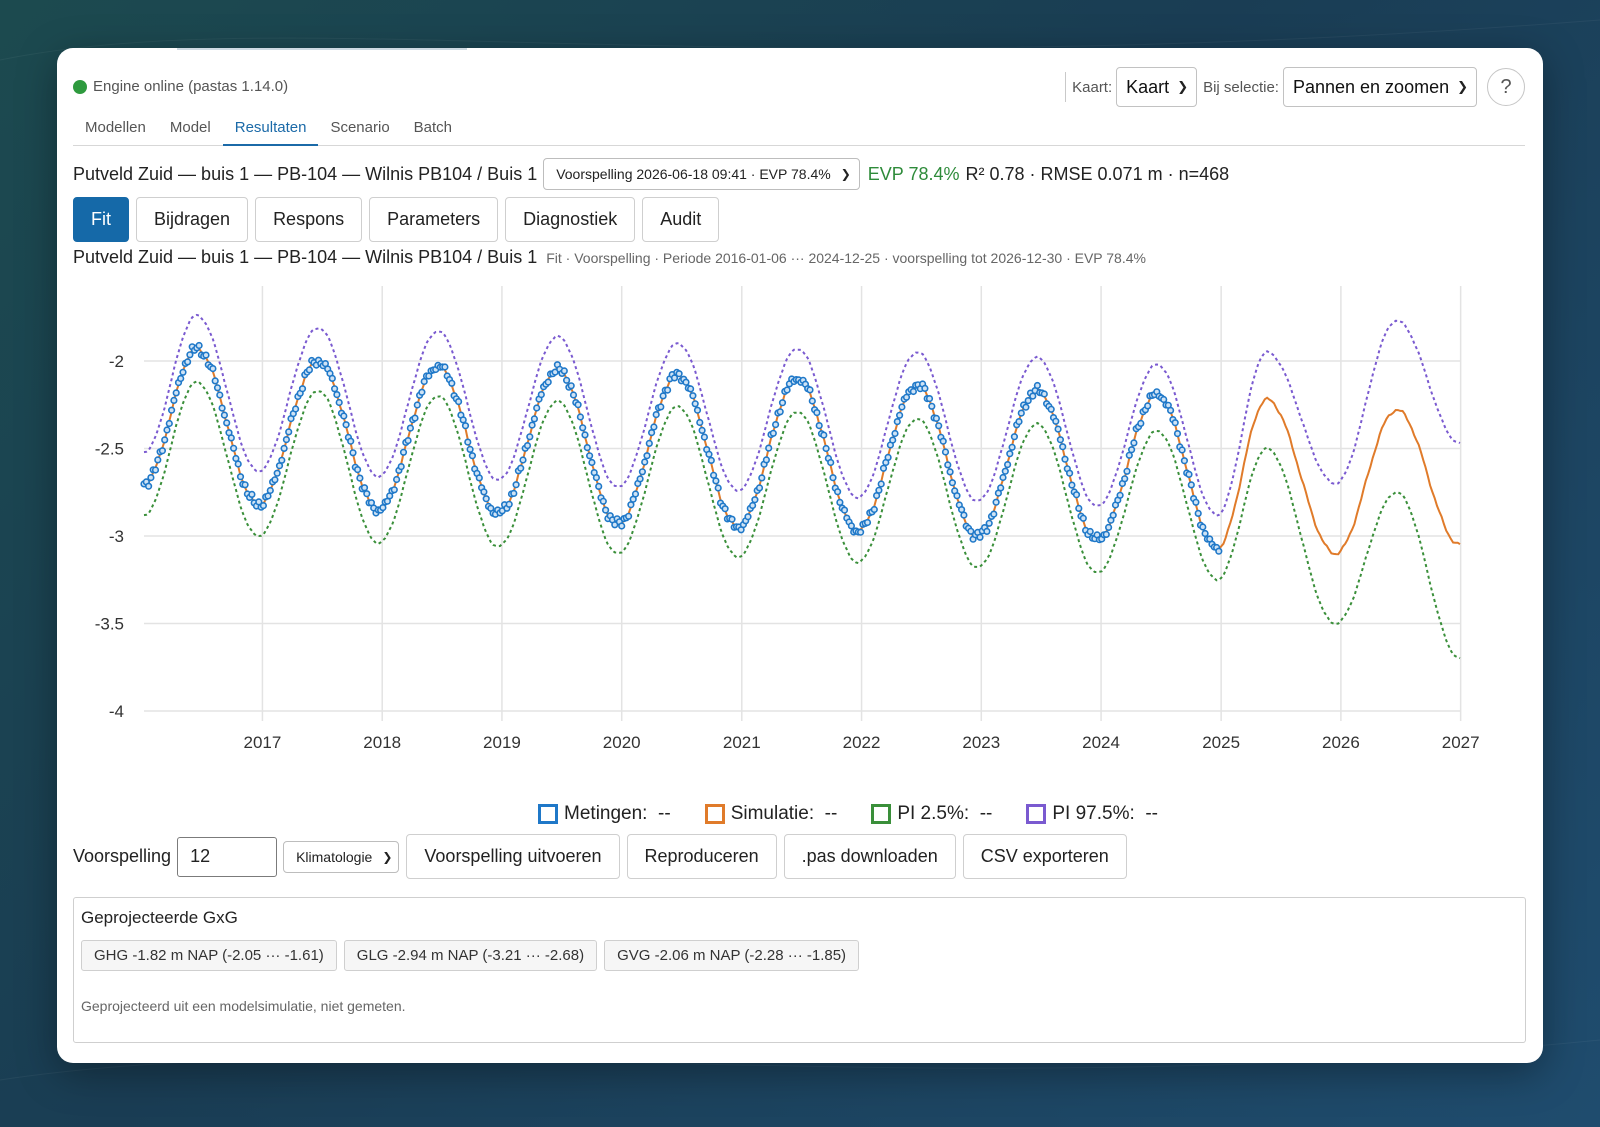 Image resolution: width=1600 pixels, height=1127 pixels. Describe the element at coordinates (1092, 814) in the screenshot. I see `legend-item-pi-97-5: PI 97.5%: --` at that location.